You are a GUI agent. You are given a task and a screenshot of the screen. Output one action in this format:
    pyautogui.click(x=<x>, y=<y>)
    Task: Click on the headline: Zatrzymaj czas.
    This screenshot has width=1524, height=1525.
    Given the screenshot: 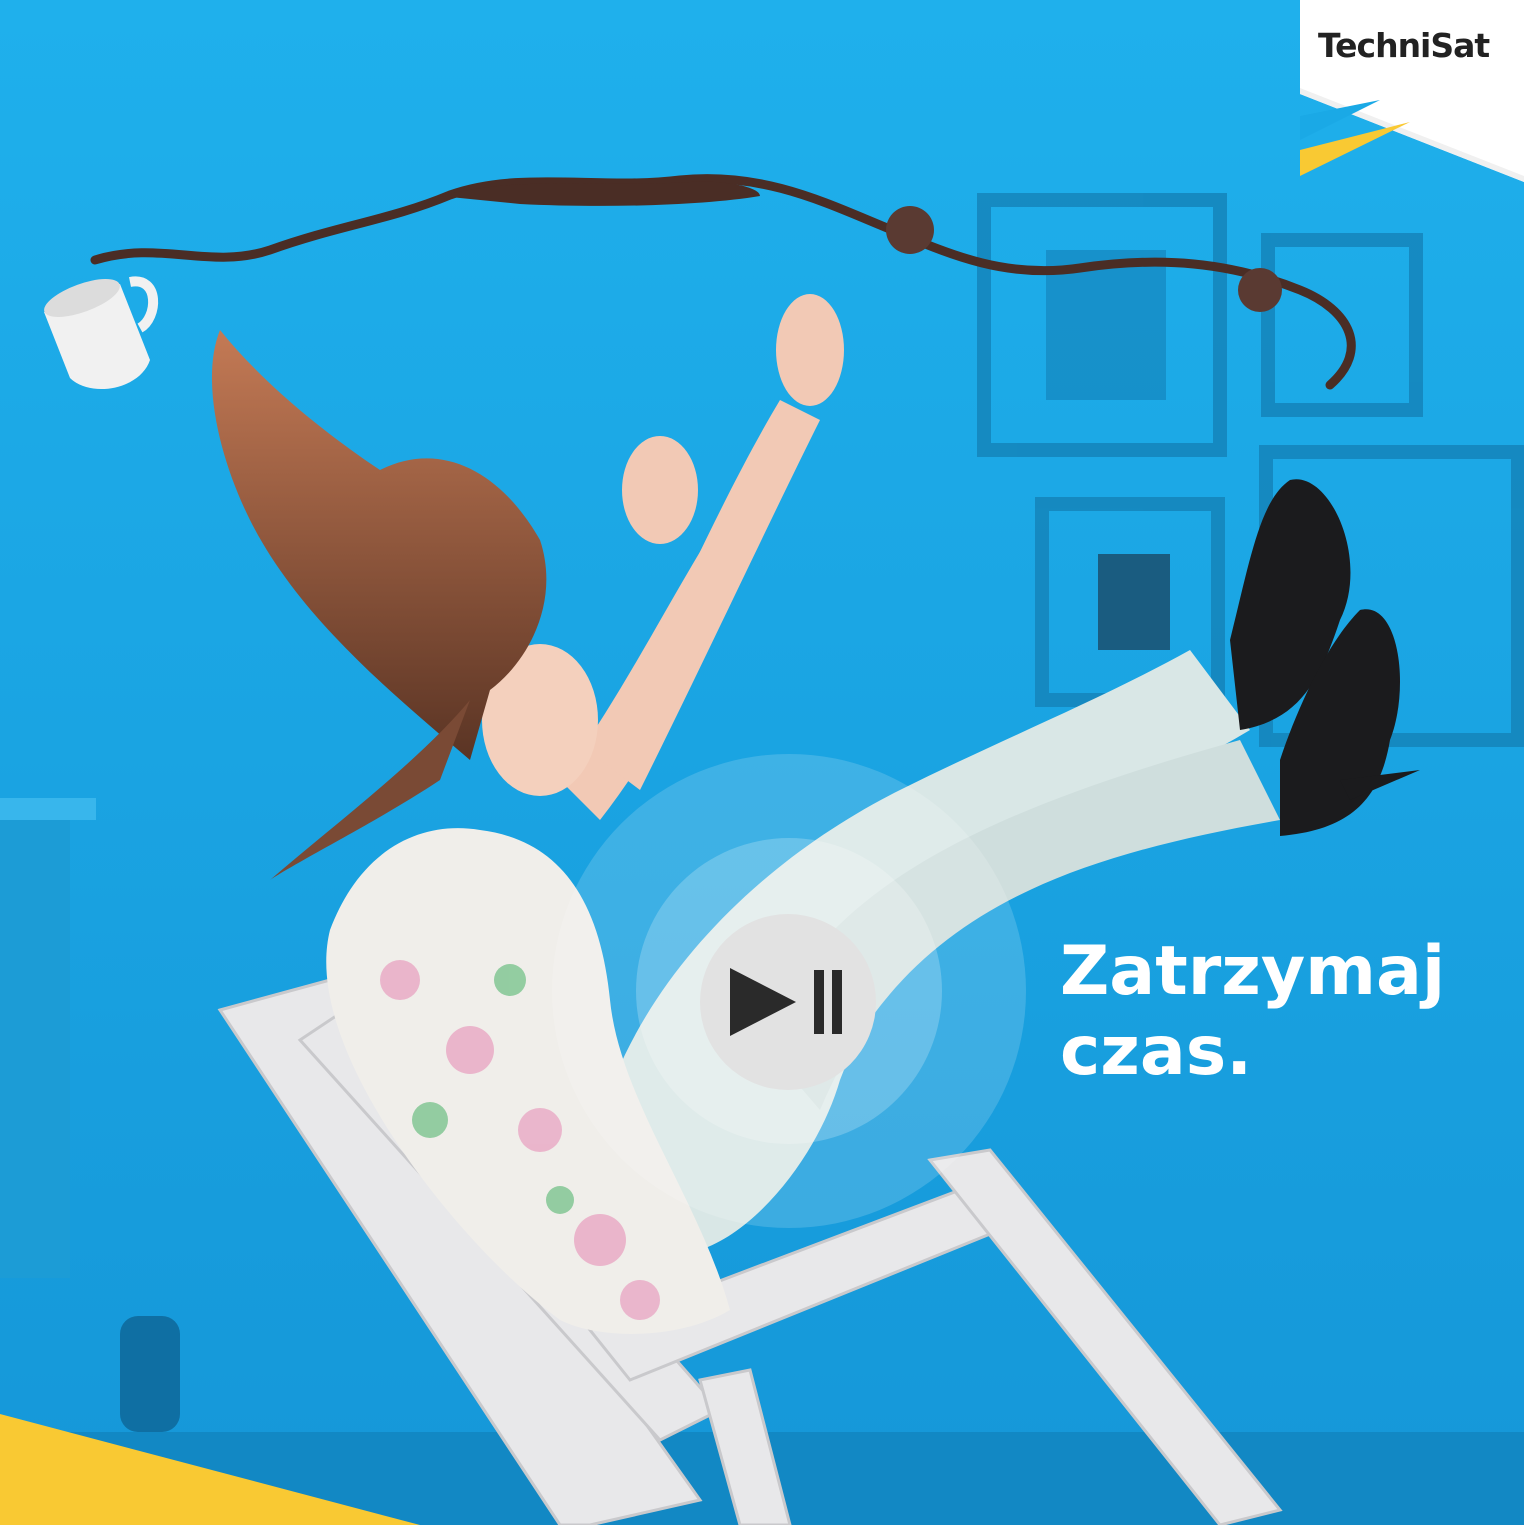 What is the action you would take?
    pyautogui.click(x=1280, y=1012)
    